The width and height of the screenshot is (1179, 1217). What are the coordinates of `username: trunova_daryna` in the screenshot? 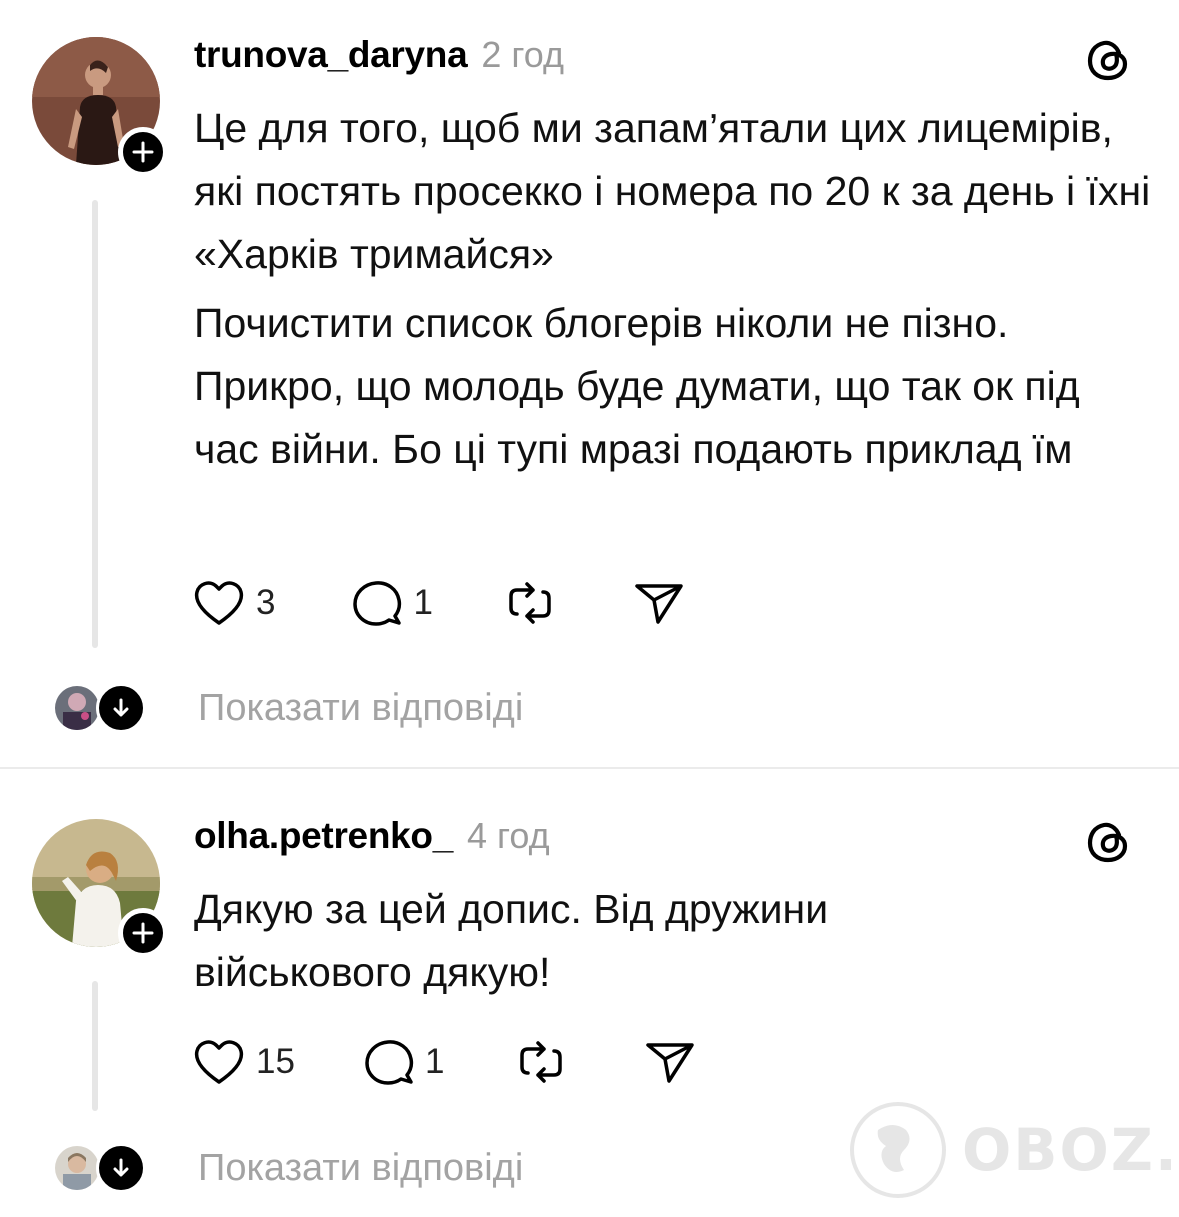 It's located at (331, 55).